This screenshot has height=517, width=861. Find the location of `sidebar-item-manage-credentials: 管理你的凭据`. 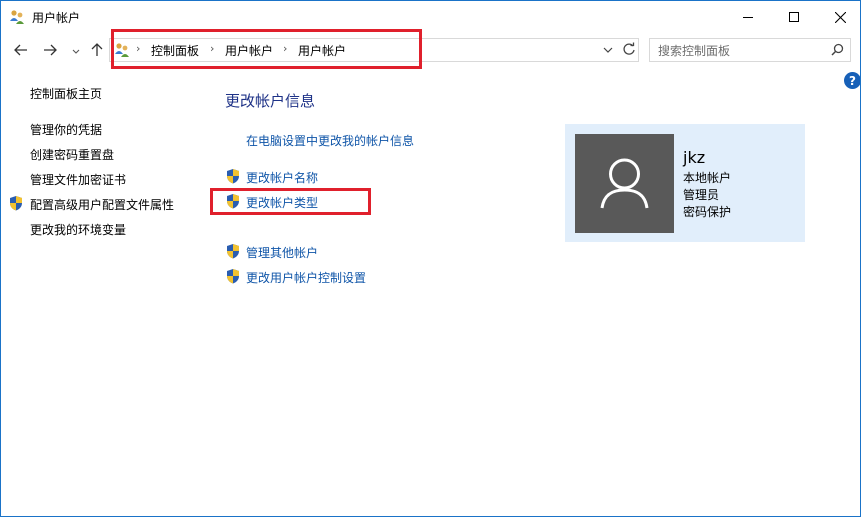

sidebar-item-manage-credentials: 管理你的凭据 is located at coordinates (66, 129).